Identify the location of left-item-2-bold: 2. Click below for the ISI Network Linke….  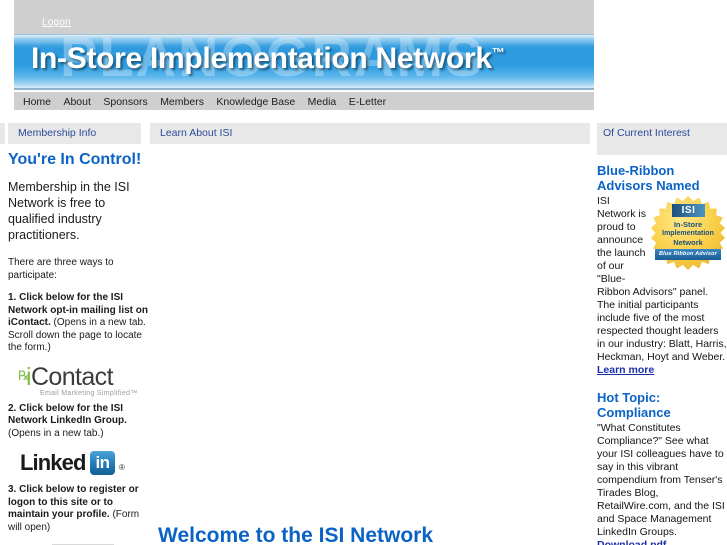
(67, 414).